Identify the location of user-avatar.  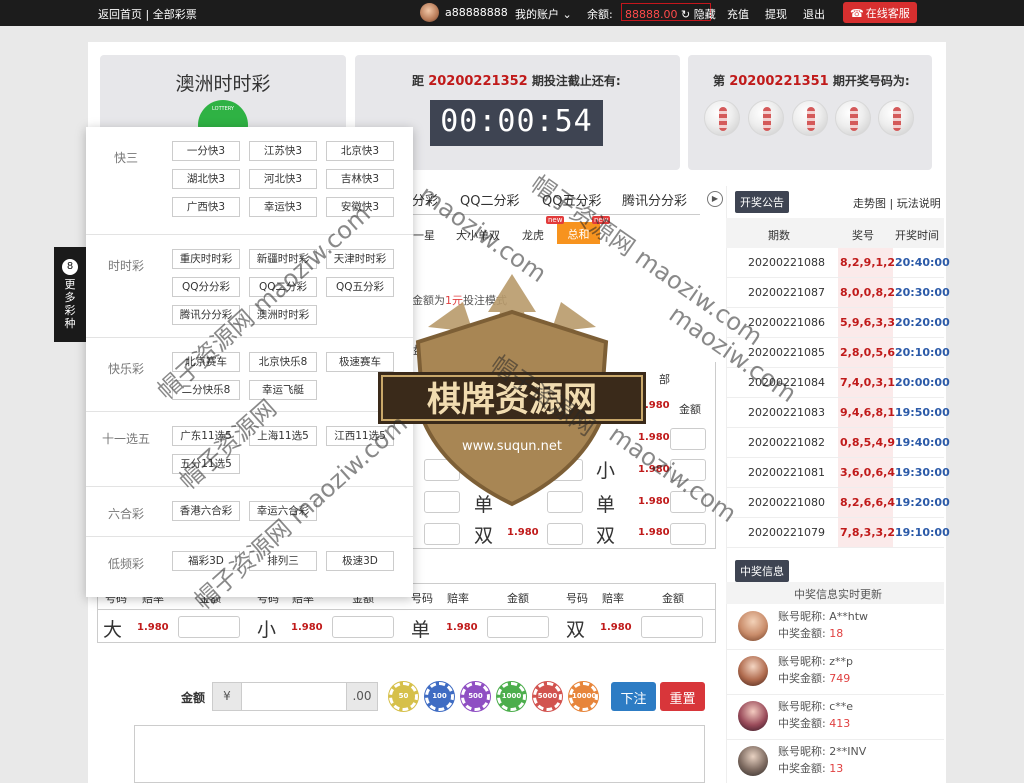
(429, 12).